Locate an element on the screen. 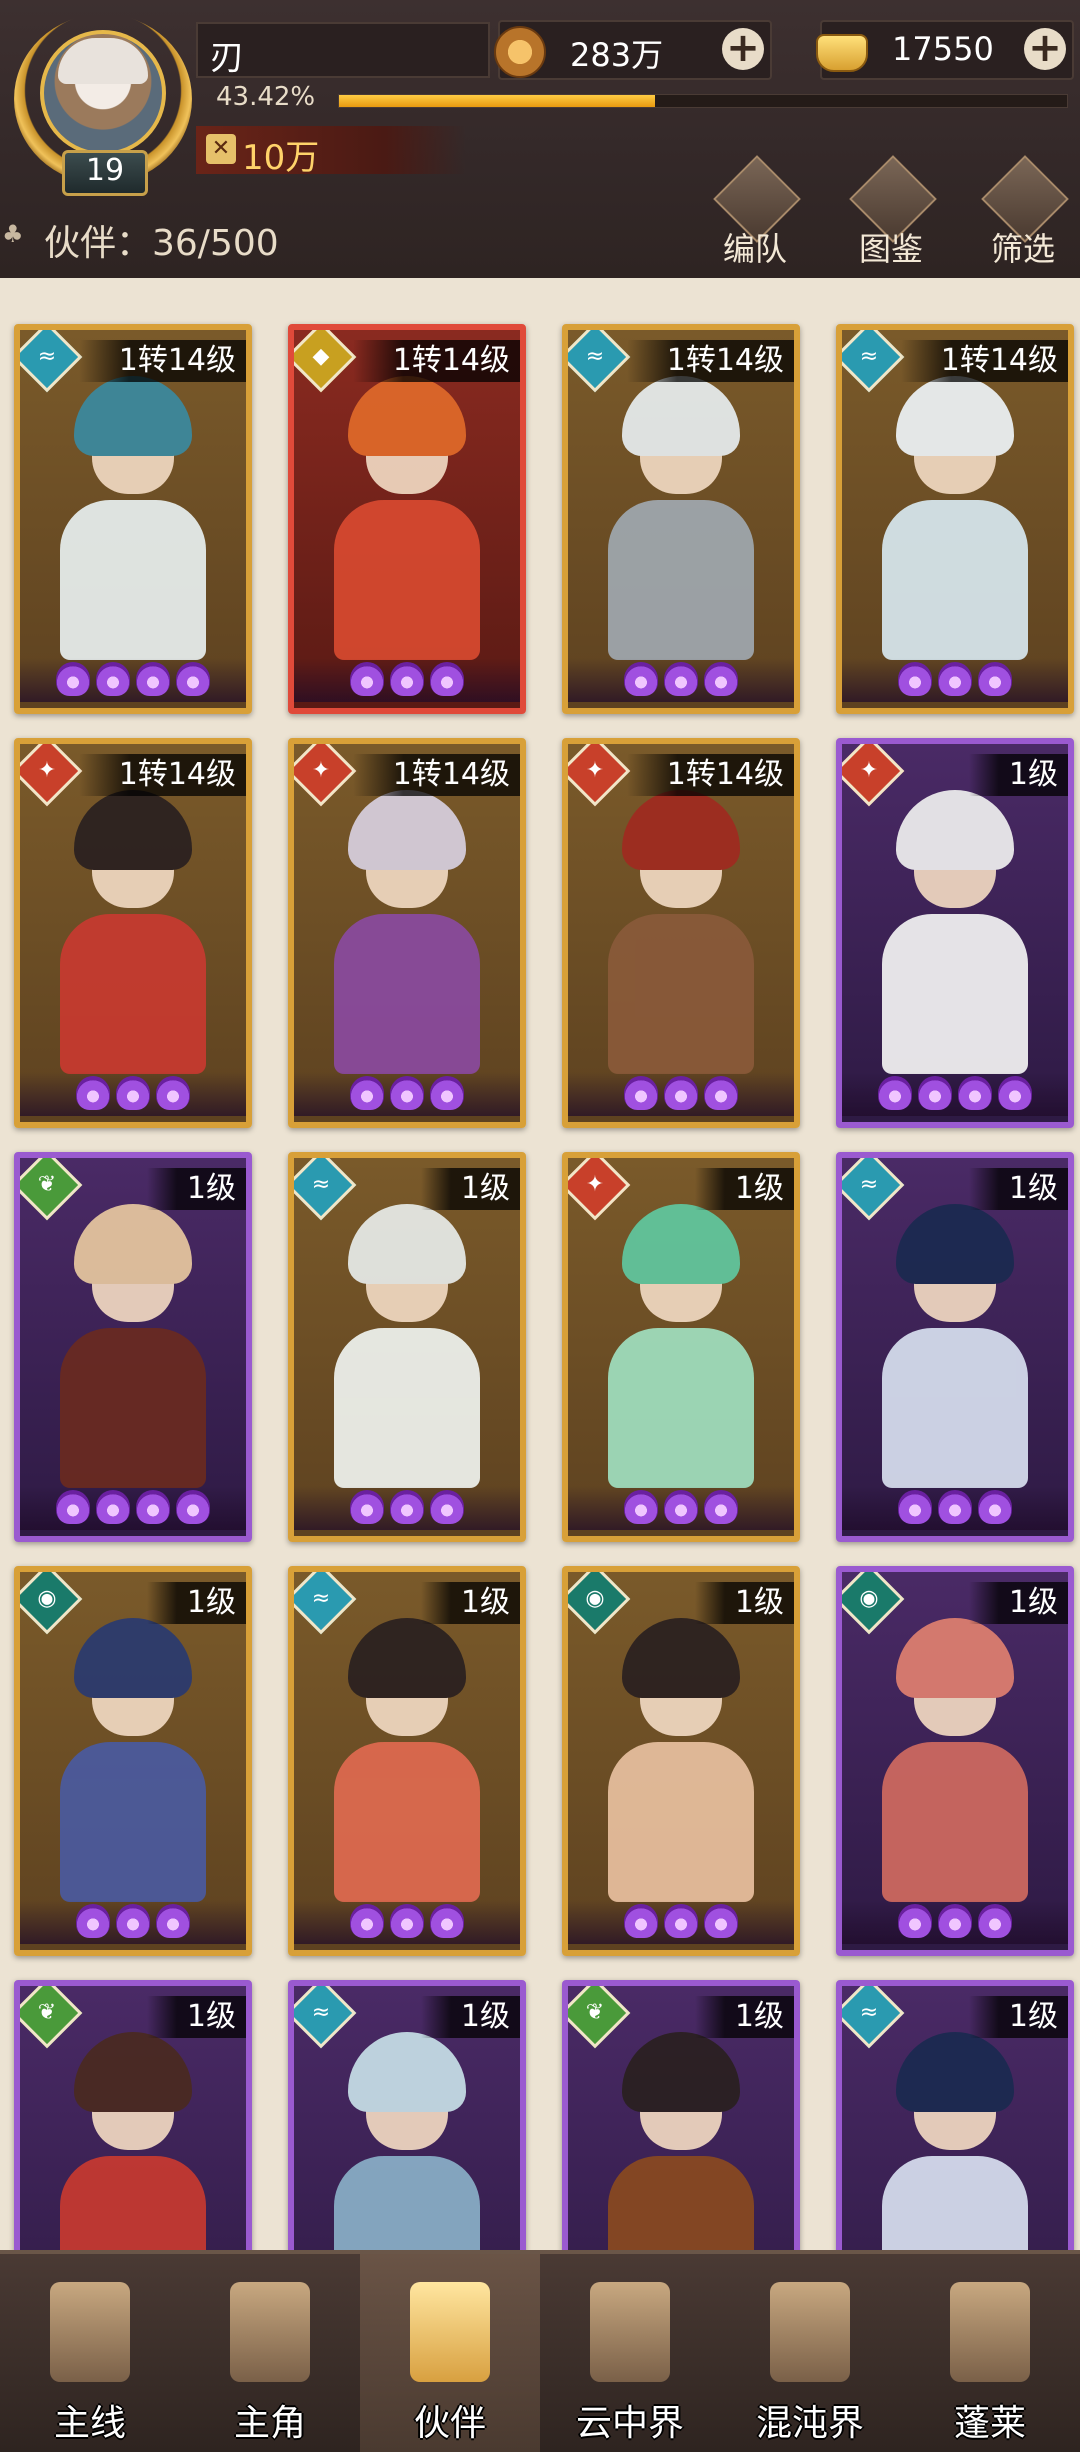 The image size is (1080, 2452). pagoda-icon is located at coordinates (630, 2332).